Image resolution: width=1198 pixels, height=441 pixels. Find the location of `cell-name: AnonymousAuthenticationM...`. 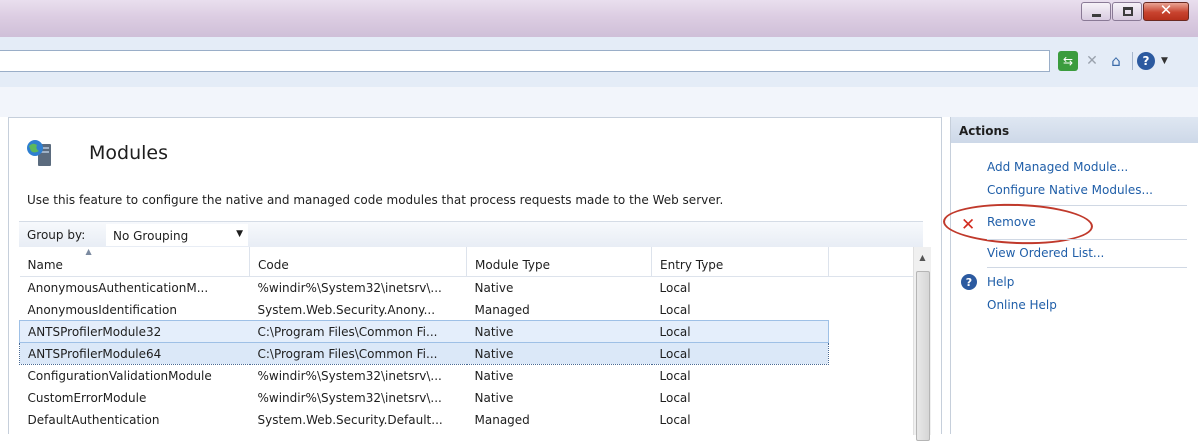

cell-name: AnonymousAuthenticationM... is located at coordinates (118, 288).